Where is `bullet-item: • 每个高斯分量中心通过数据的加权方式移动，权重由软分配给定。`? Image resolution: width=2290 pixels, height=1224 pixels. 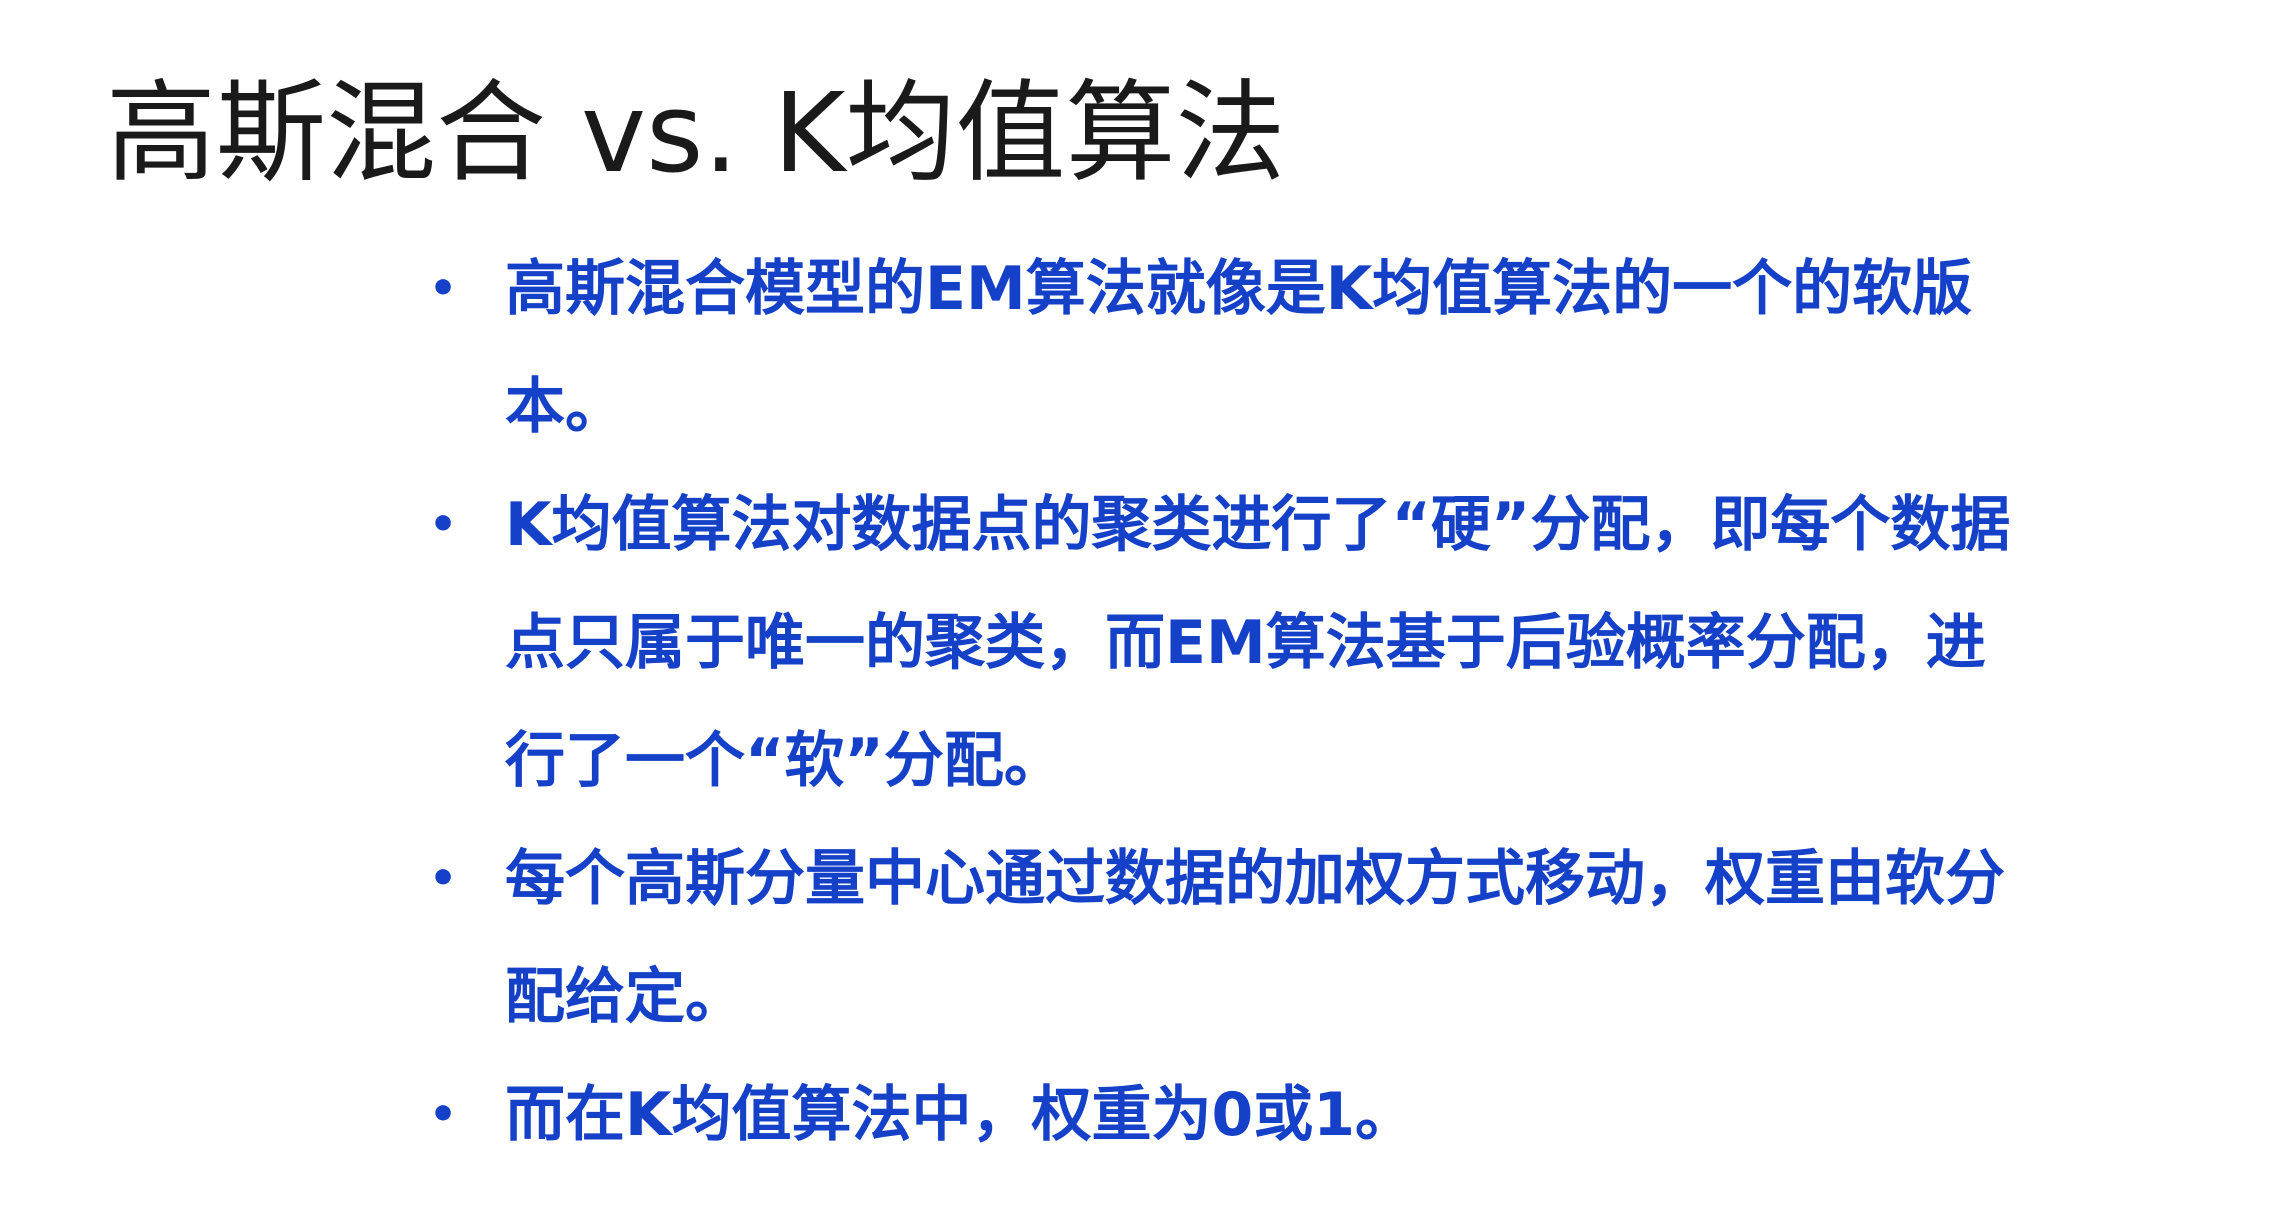
bullet-item: • 每个高斯分量中心通过数据的加权方式移动，权重由软分配给定。 is located at coordinates (1225, 938).